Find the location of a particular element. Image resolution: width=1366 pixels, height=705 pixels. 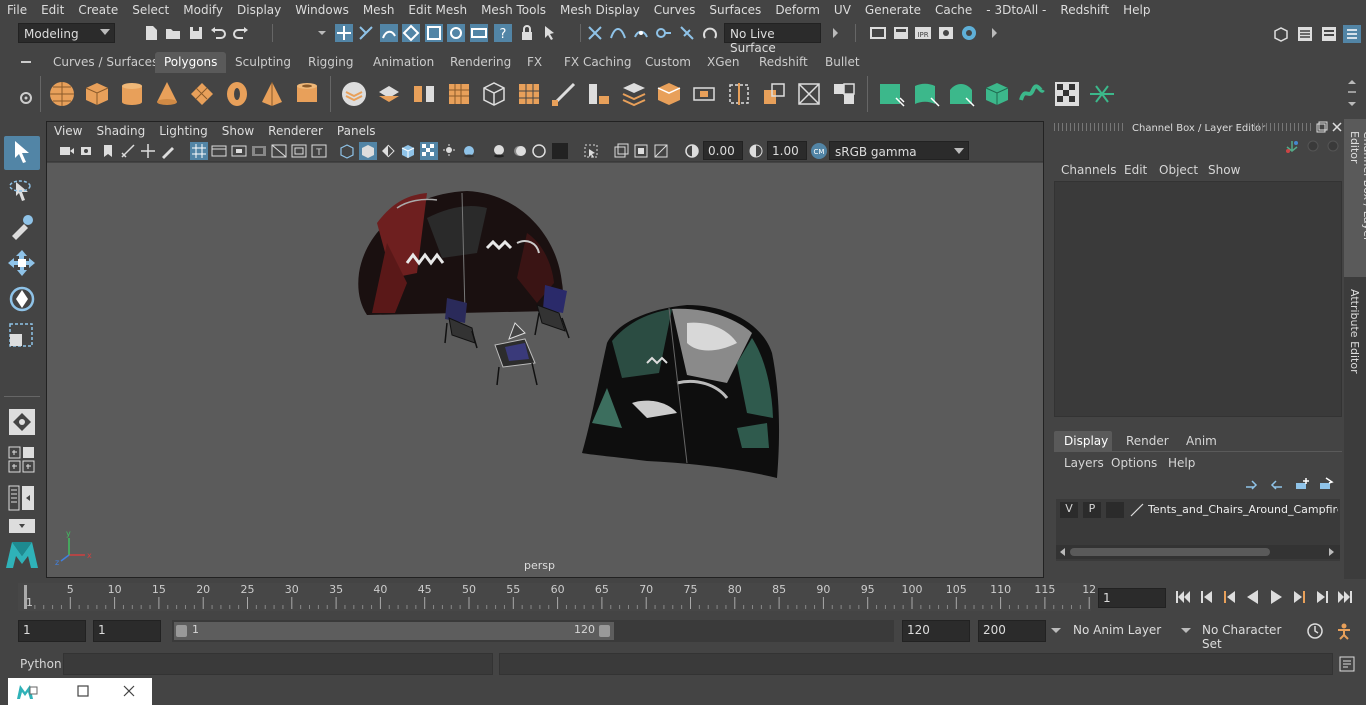

fill-hole-icon is located at coordinates (704, 94).